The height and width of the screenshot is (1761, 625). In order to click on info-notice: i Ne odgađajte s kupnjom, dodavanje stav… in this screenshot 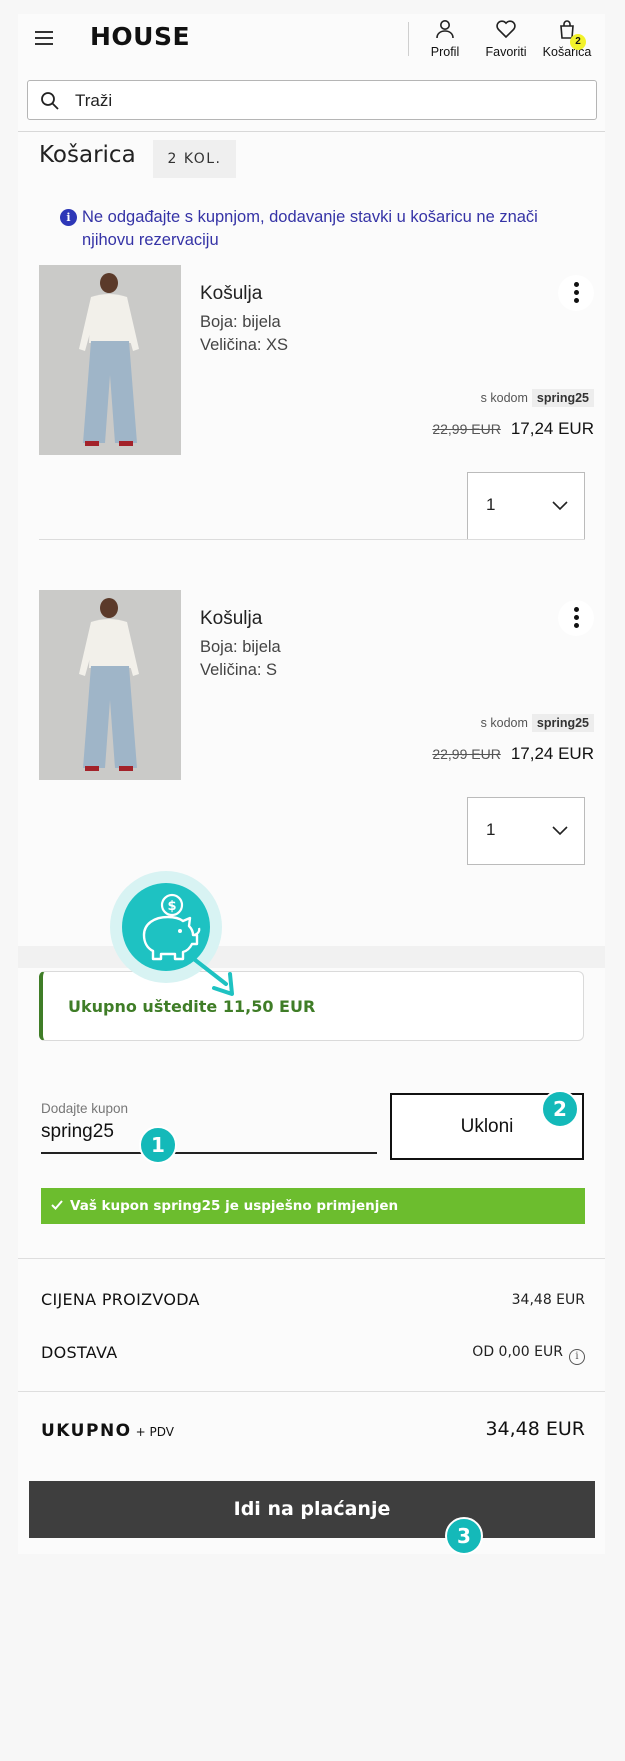, I will do `click(300, 229)`.